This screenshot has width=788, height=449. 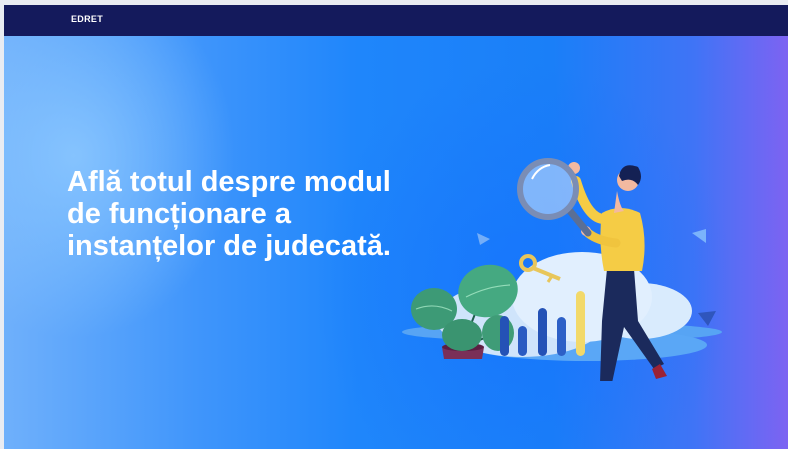 What do you see at coordinates (699, 236) in the screenshot?
I see `triangle-decoration-right` at bounding box center [699, 236].